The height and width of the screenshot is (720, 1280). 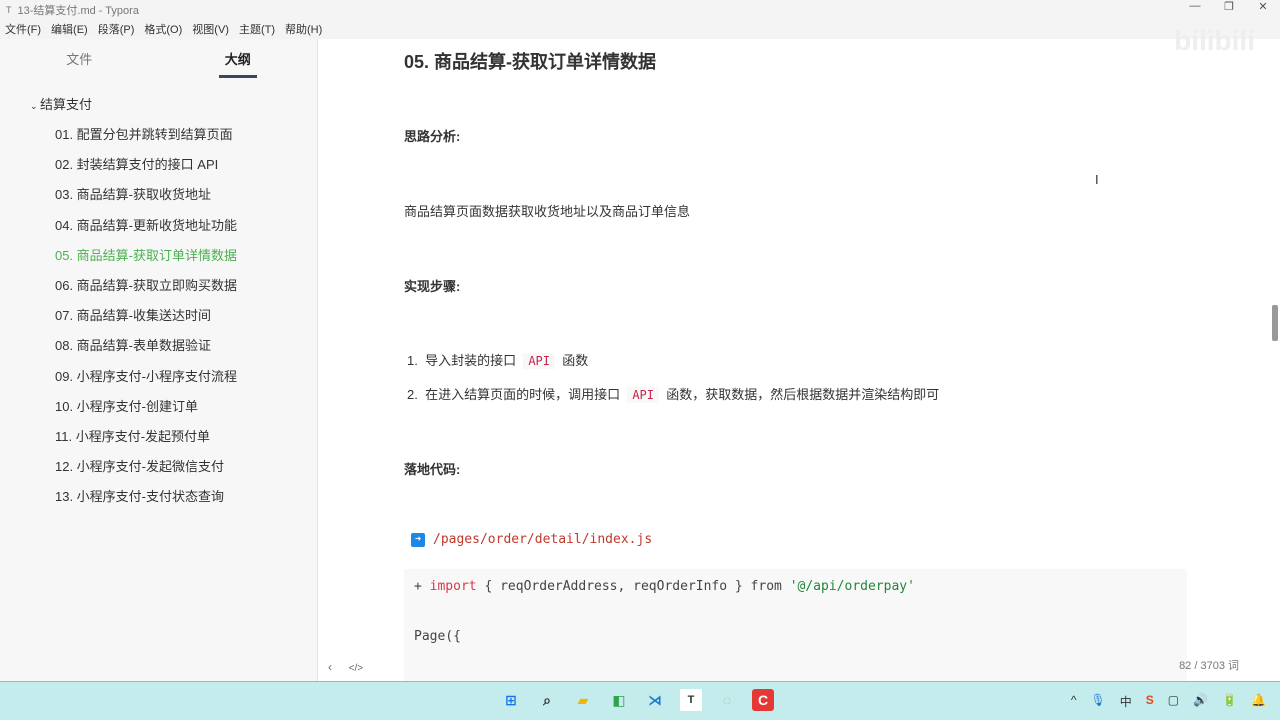 I want to click on window-title: 13-结算支付.md - Typora, so click(x=78, y=10).